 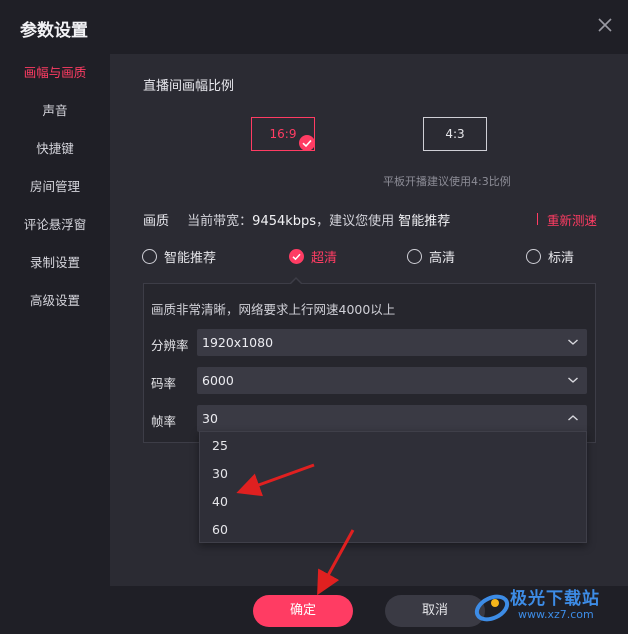 What do you see at coordinates (392, 380) in the screenshot?
I see `bitrate-select: 6000` at bounding box center [392, 380].